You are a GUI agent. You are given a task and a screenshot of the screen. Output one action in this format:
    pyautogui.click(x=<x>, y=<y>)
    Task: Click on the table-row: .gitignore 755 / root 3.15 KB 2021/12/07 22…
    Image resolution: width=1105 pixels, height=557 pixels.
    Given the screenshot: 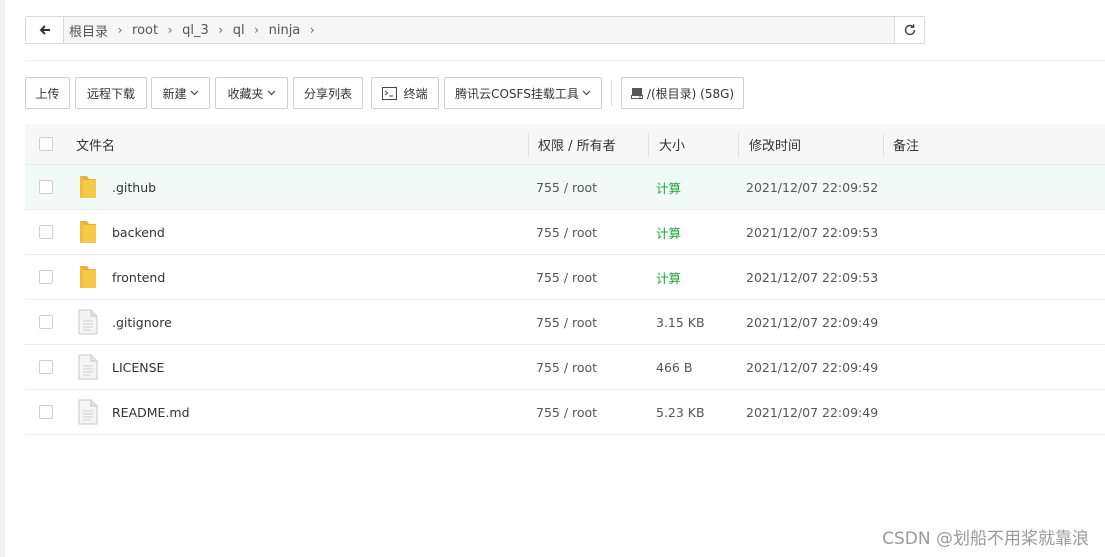 What is the action you would take?
    pyautogui.click(x=565, y=322)
    